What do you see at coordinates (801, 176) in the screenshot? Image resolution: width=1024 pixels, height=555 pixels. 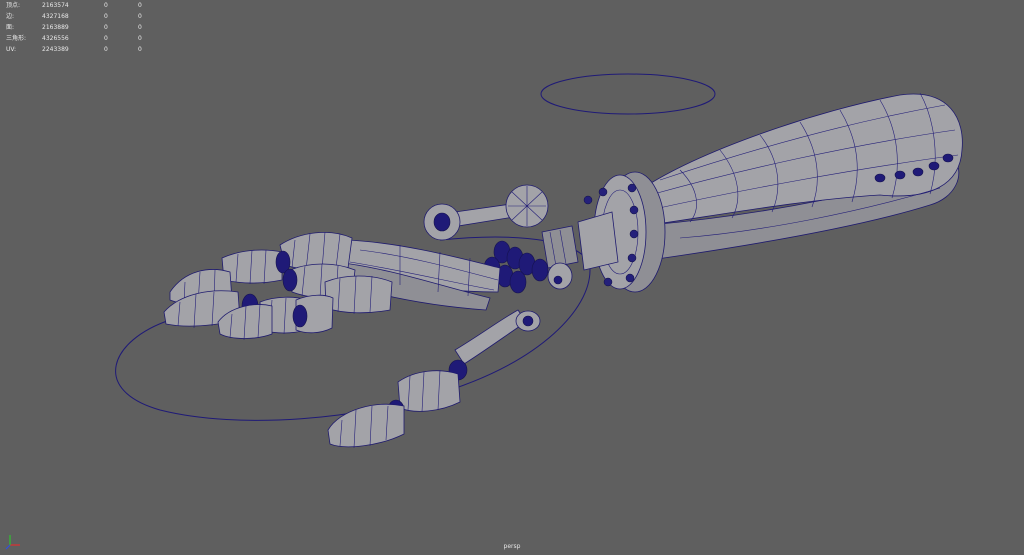 I see `forearm-mesh` at bounding box center [801, 176].